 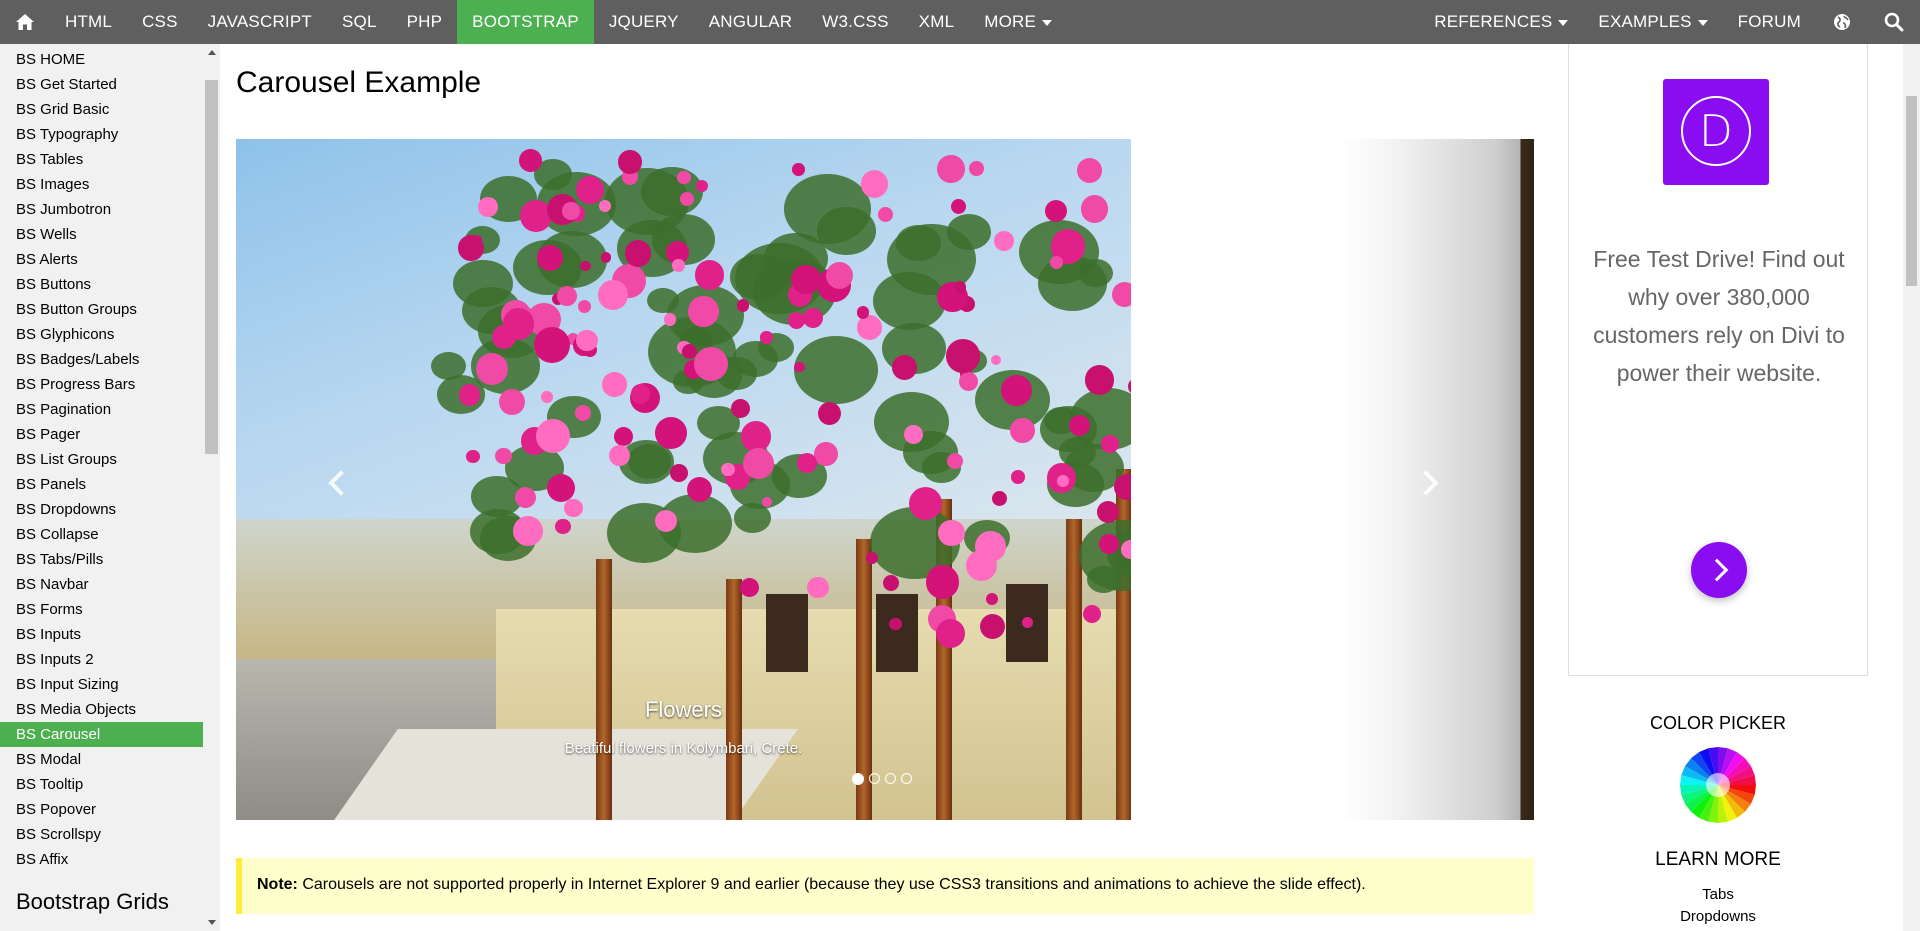 I want to click on sidebar-item: BS Jumbotron, so click(x=101, y=209).